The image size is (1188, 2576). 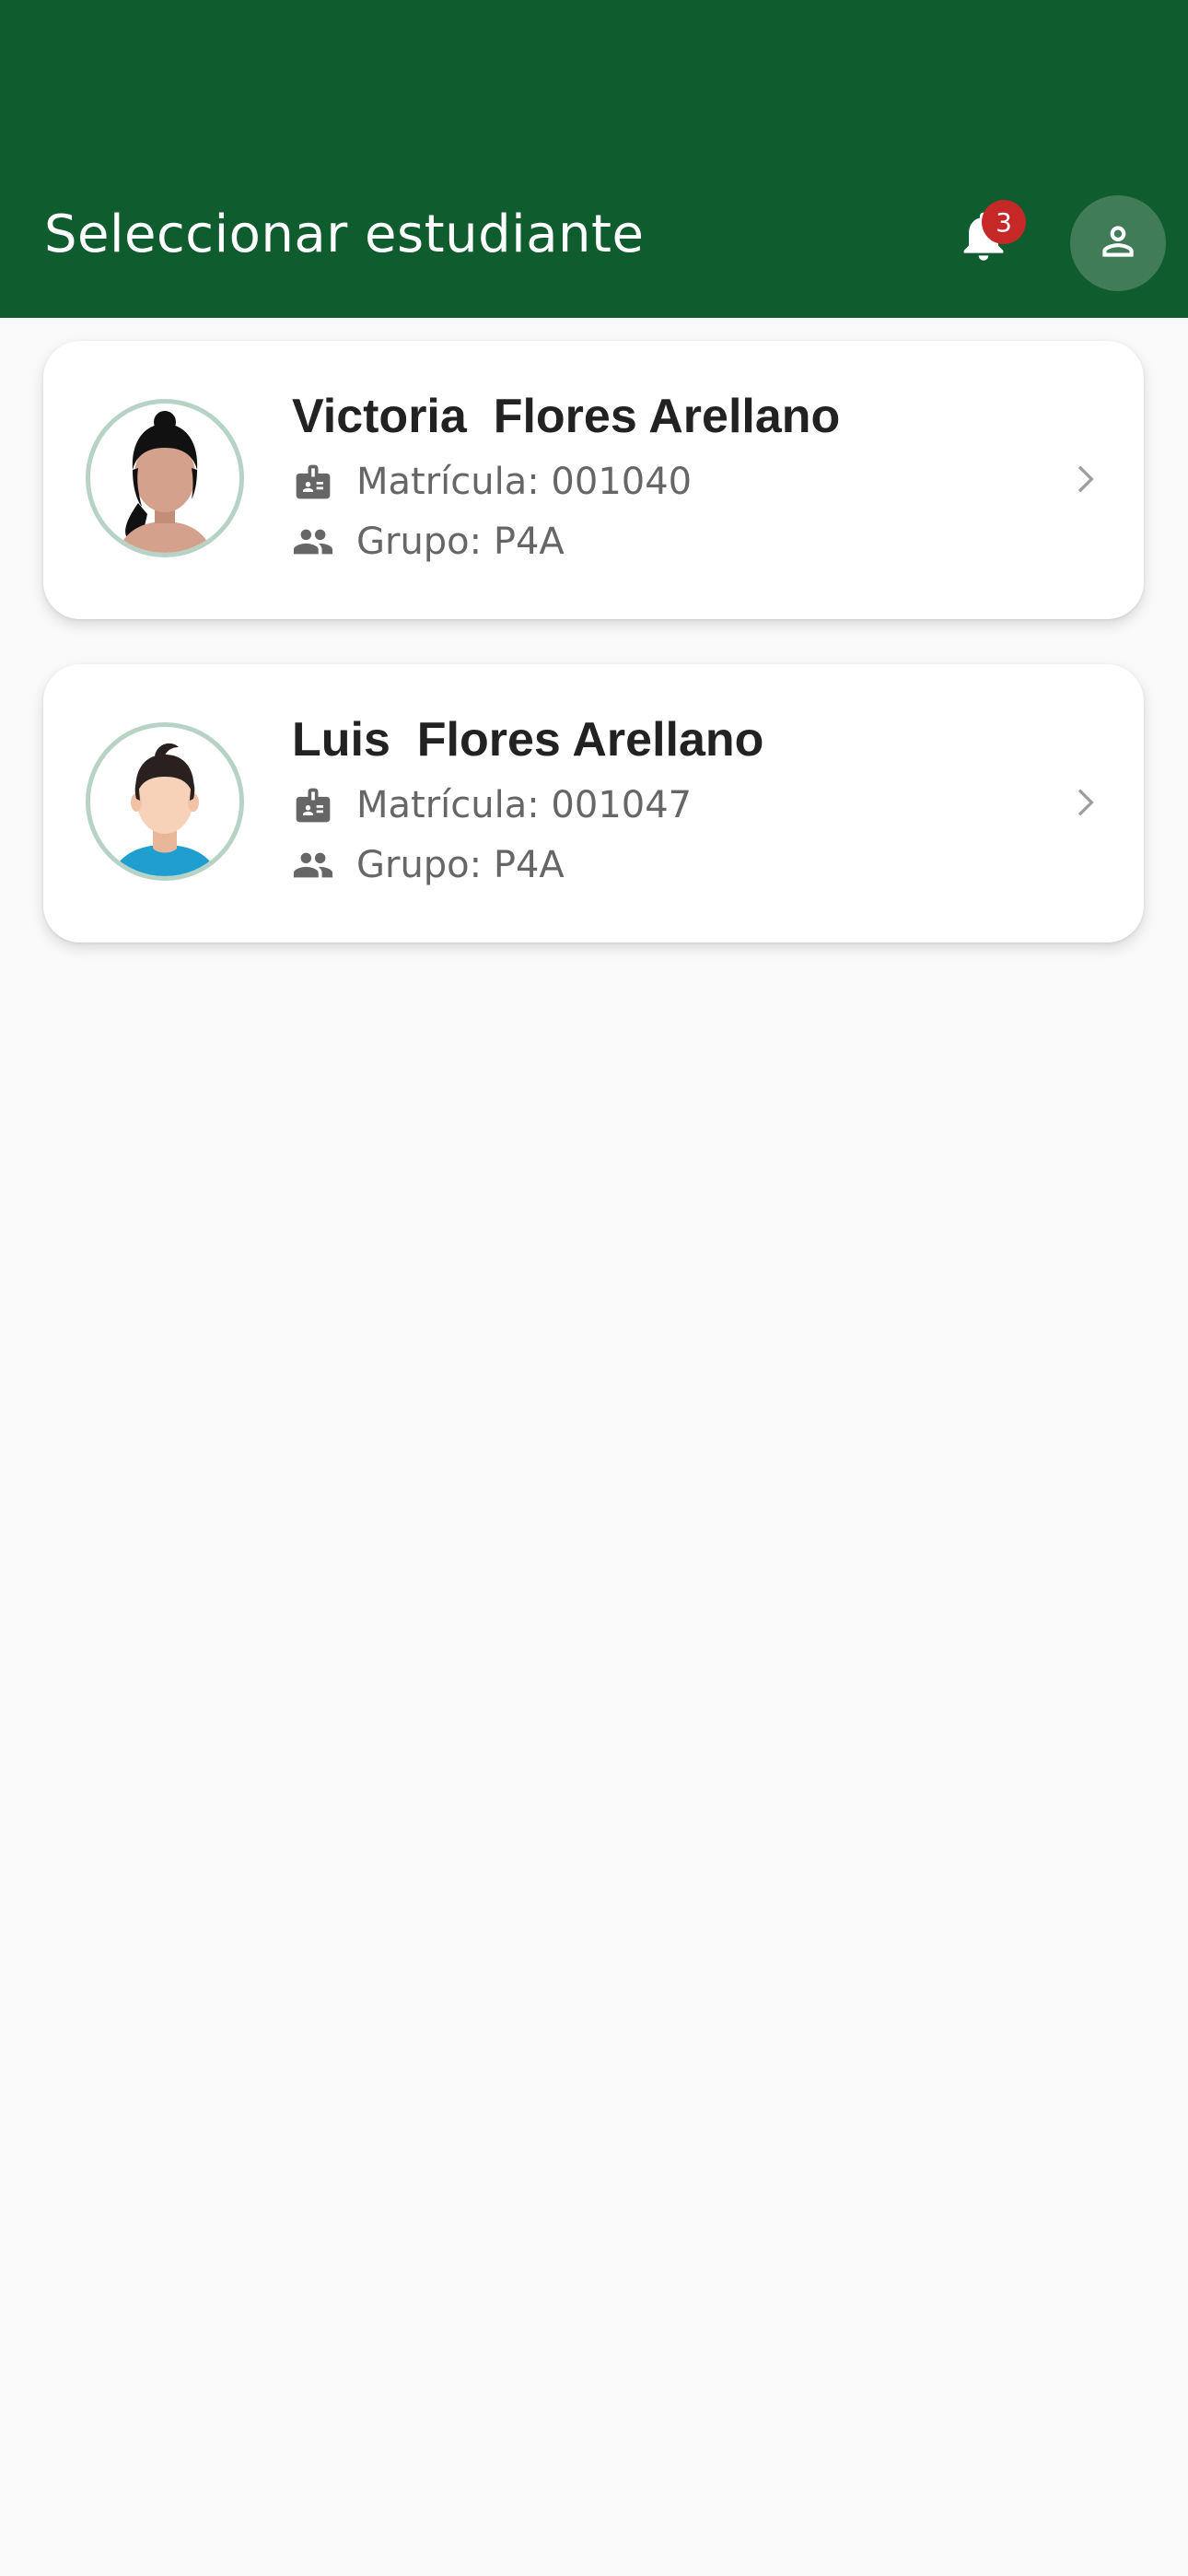 What do you see at coordinates (524, 482) in the screenshot?
I see `student-id-text: Matrícula: 001040` at bounding box center [524, 482].